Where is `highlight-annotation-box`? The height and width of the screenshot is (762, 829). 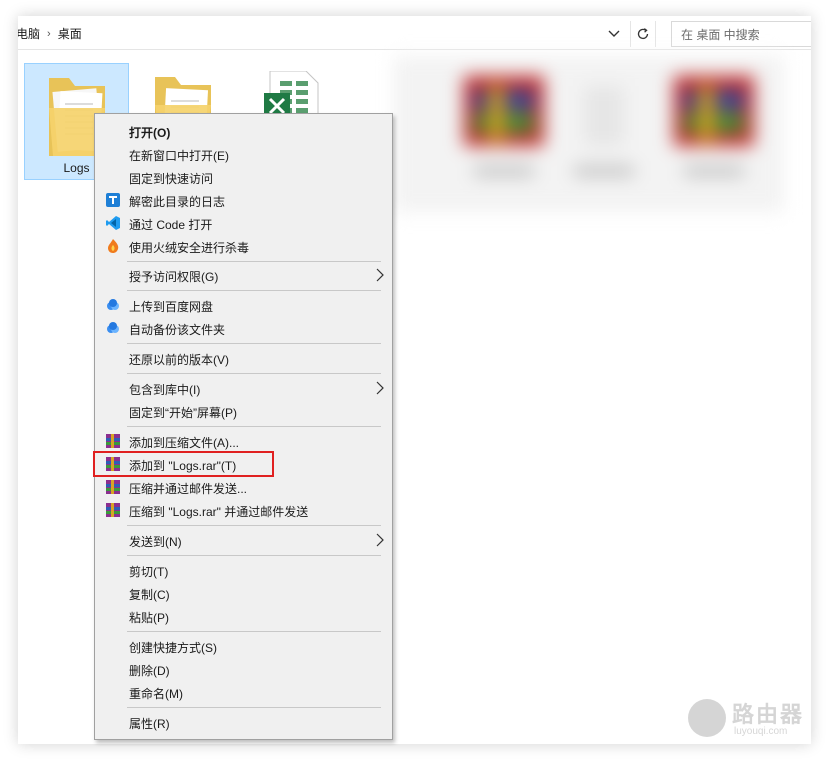 highlight-annotation-box is located at coordinates (183, 464).